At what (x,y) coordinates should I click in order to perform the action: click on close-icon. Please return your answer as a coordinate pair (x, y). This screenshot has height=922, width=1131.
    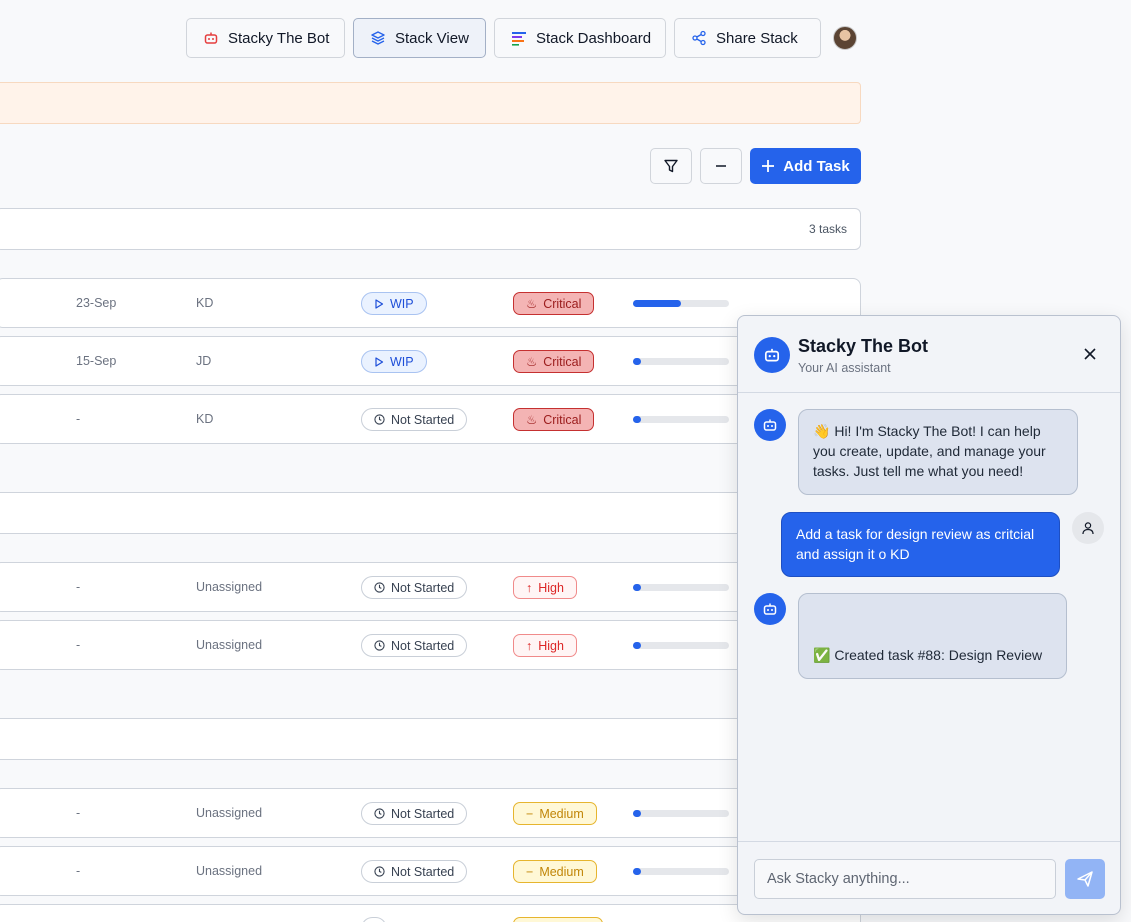
    Looking at the image, I should click on (1090, 354).